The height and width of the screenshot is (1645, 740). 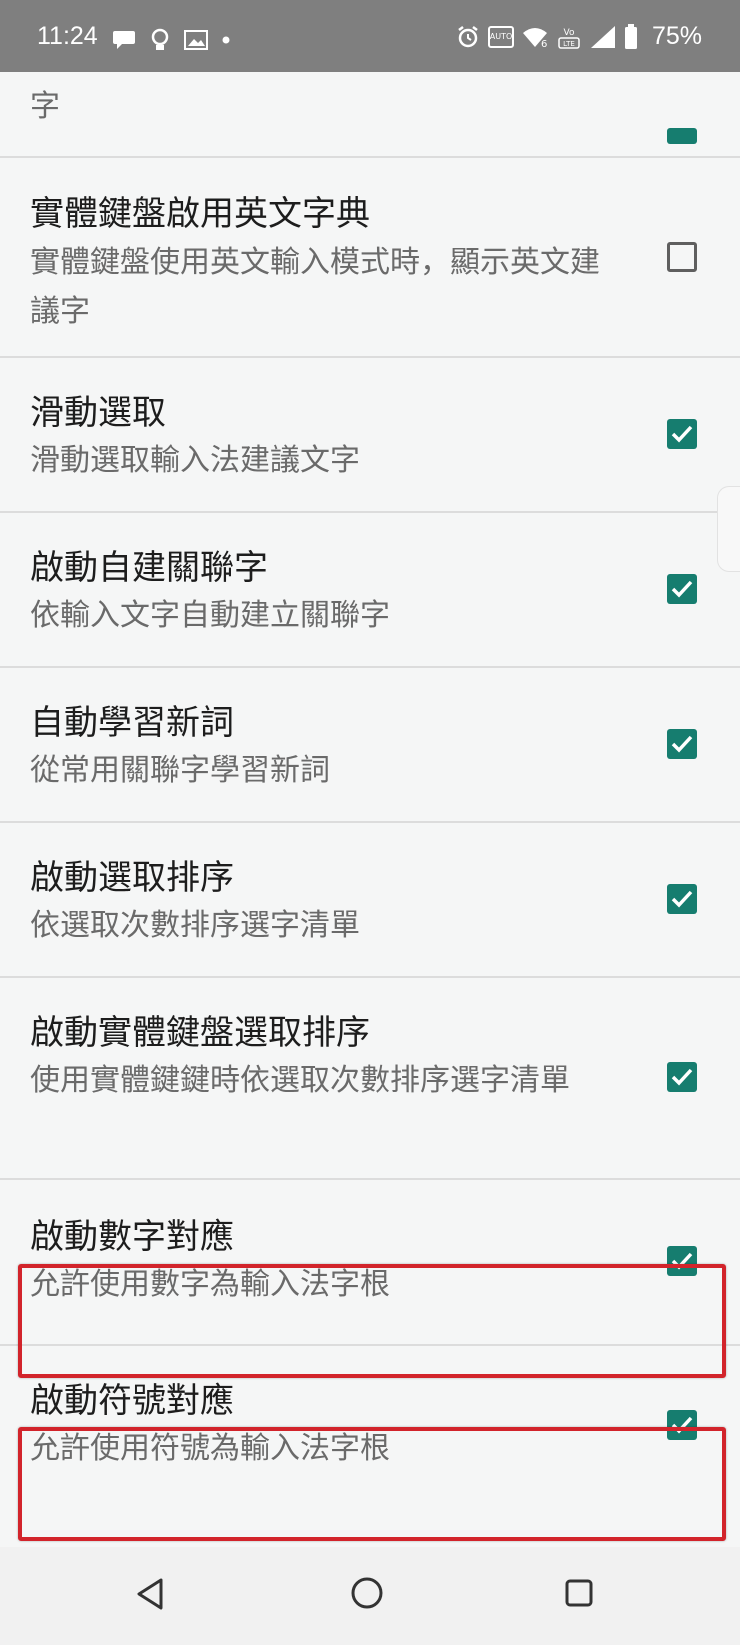 I want to click on volte-lte-icon: Vo LTE, so click(x=569, y=38).